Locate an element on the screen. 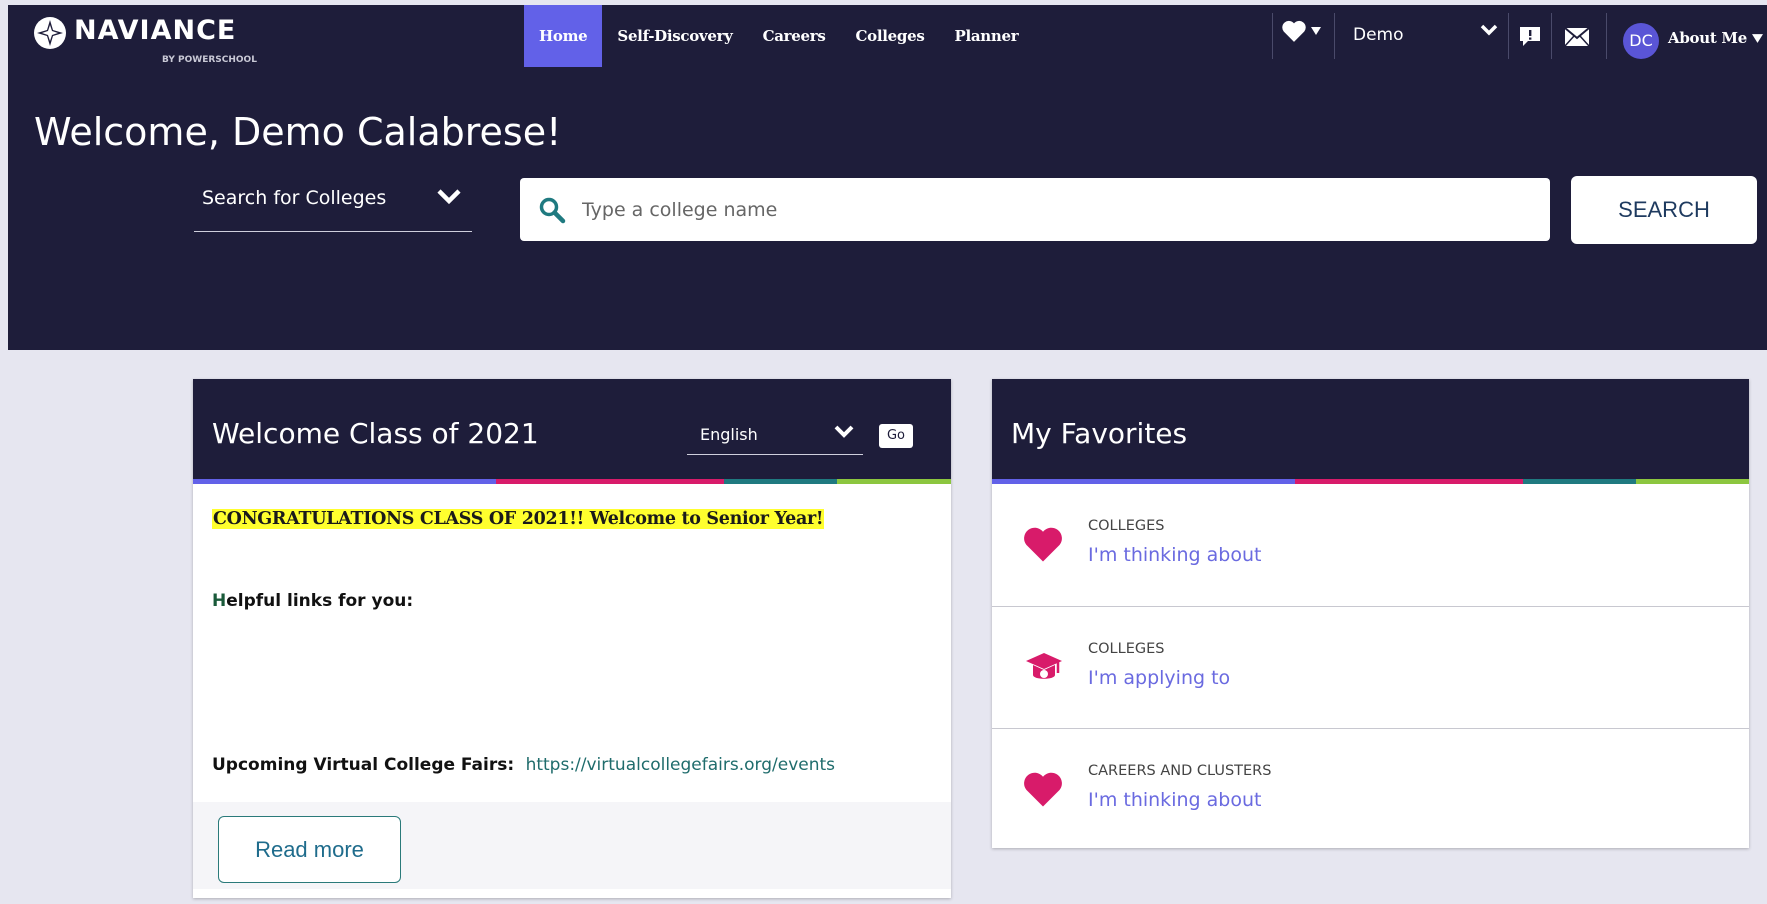 This screenshot has width=1767, height=904. favorites-card-header: My Favorites is located at coordinates (1370, 429).